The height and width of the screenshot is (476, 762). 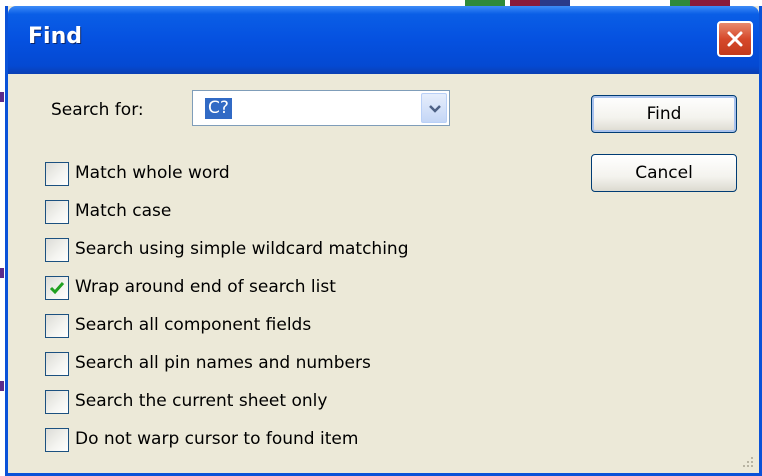 I want to click on option-label: Do not warp cursor to found item, so click(x=217, y=439).